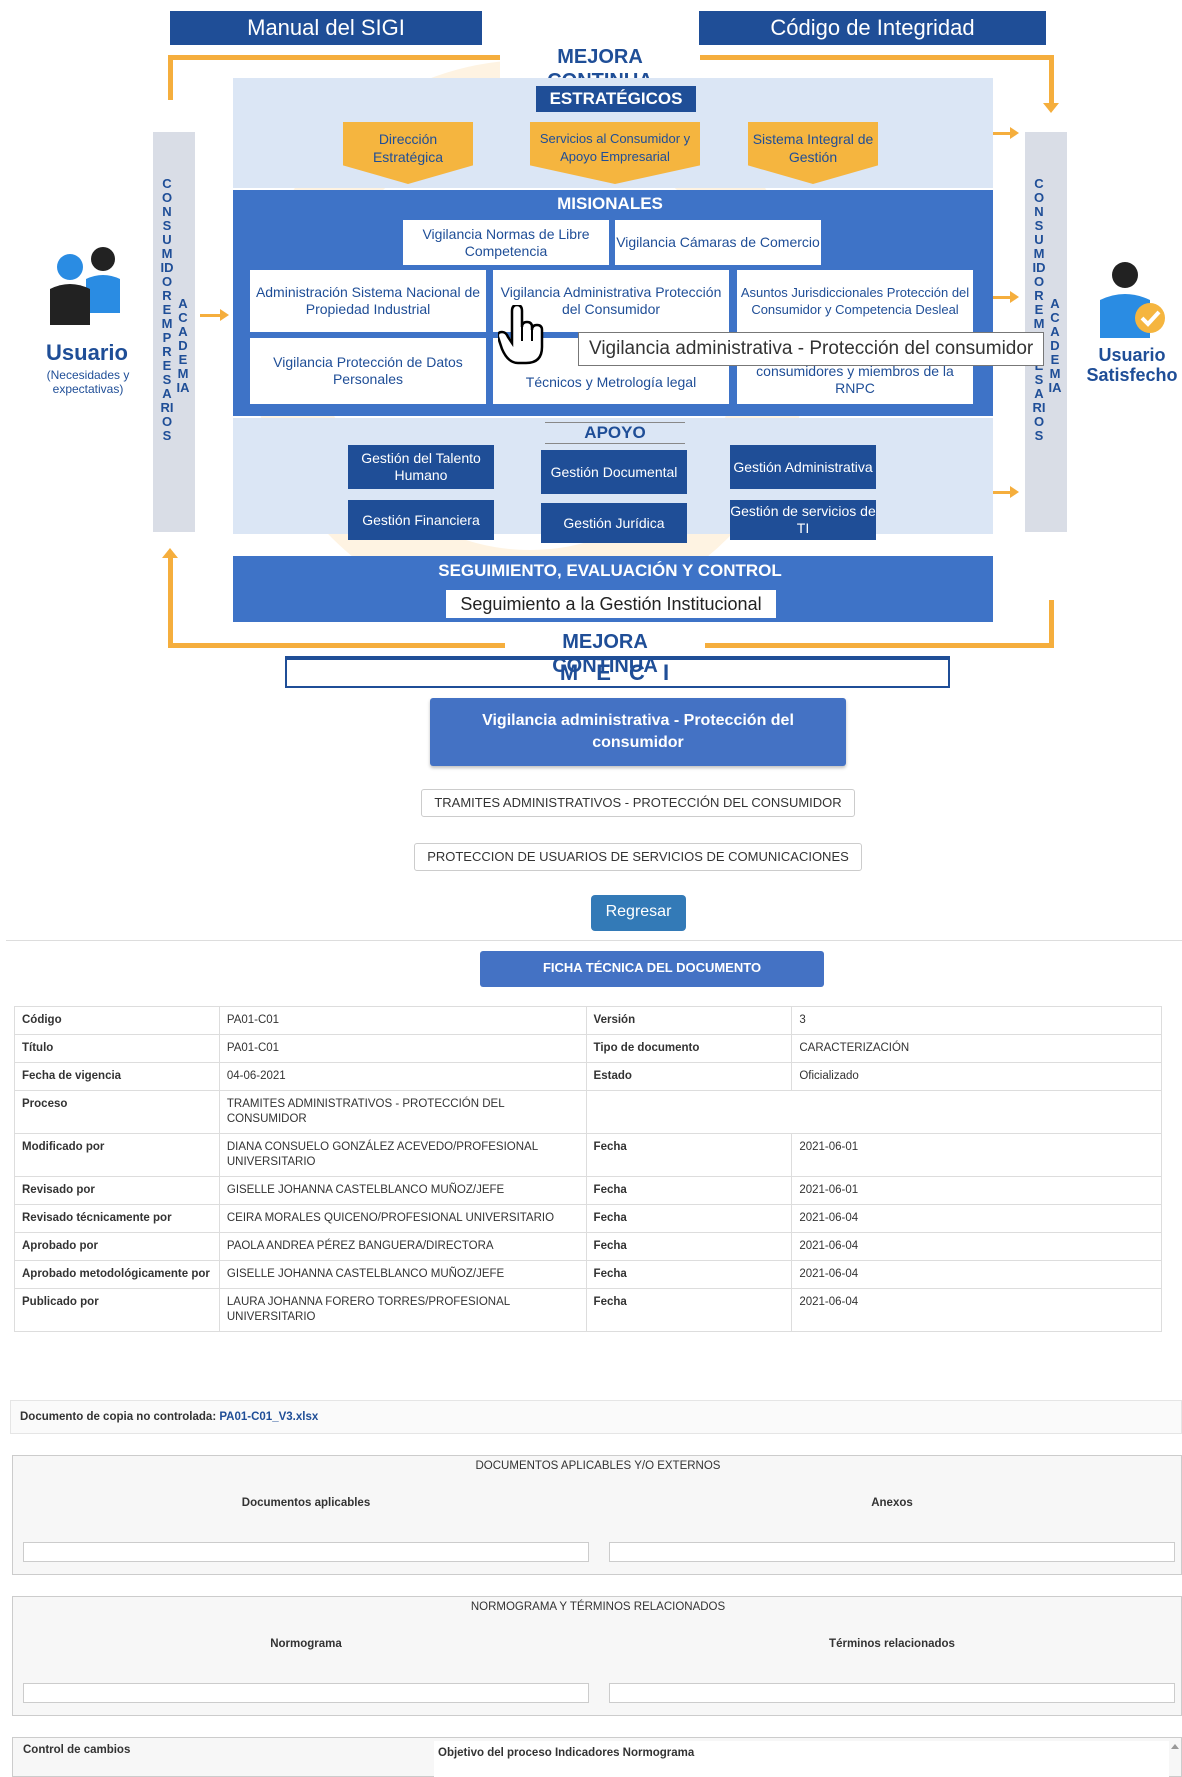 Image resolution: width=1182 pixels, height=1777 pixels. Describe the element at coordinates (617, 672) in the screenshot. I see `meci-bar: M E C I` at that location.